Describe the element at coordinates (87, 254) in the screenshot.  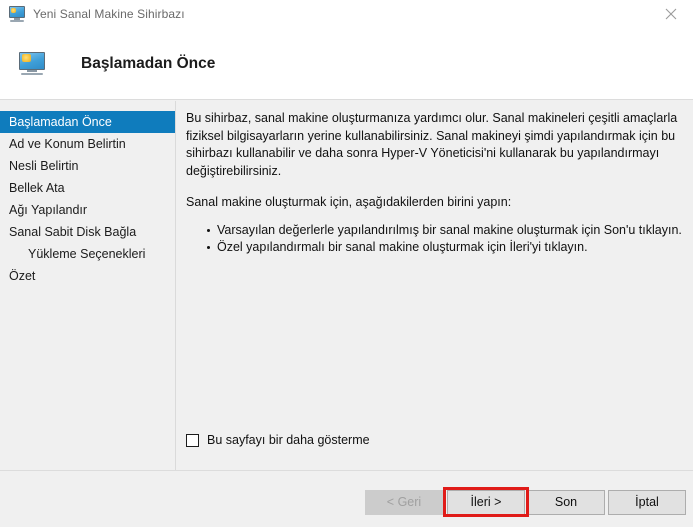
I see `sidebar-item-installation-options: Yükleme Seçenekleri` at that location.